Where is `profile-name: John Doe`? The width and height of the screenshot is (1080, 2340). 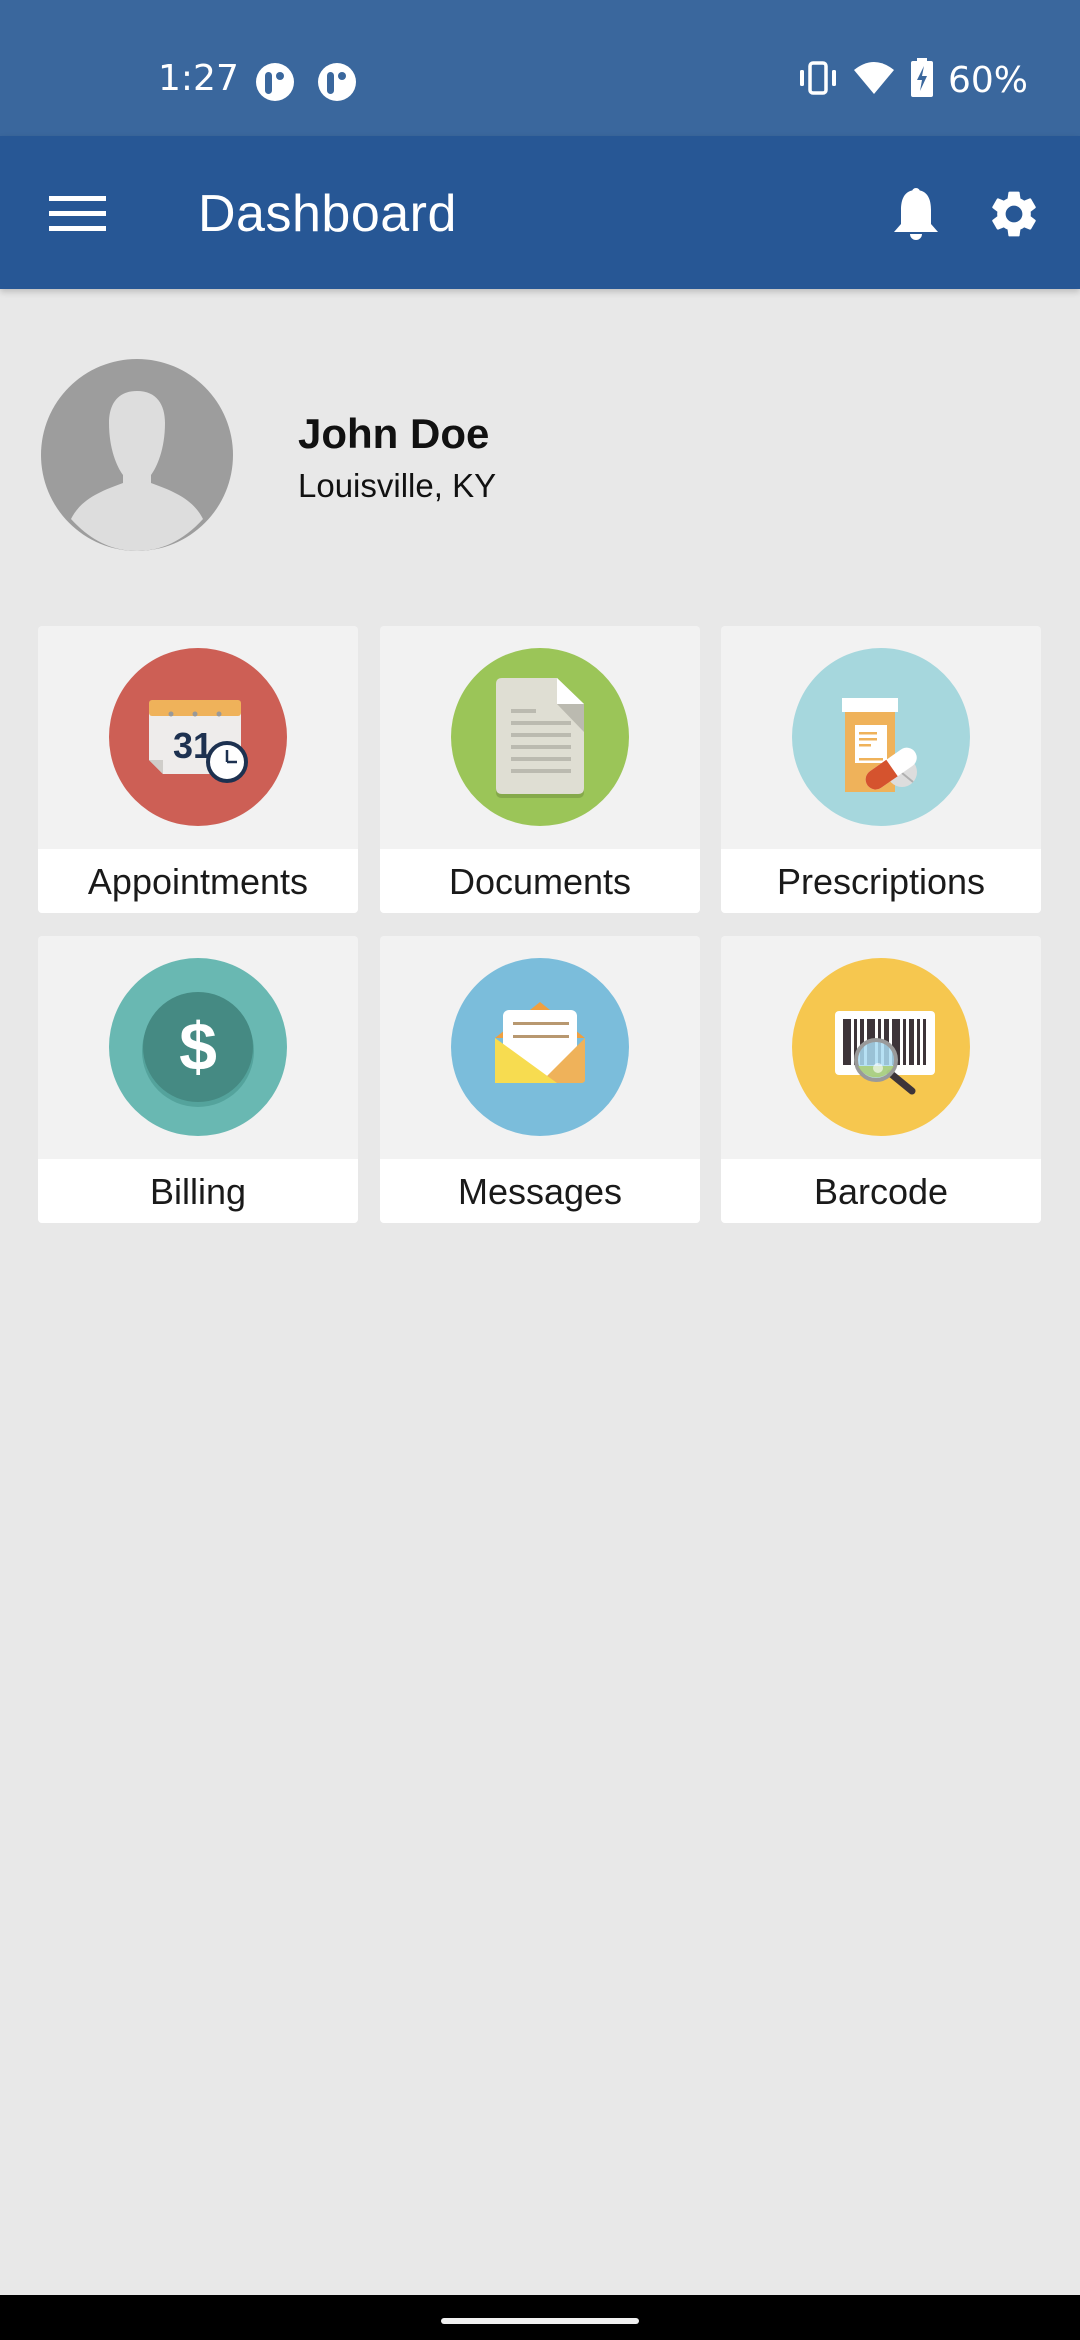
profile-name: John Doe is located at coordinates (394, 433).